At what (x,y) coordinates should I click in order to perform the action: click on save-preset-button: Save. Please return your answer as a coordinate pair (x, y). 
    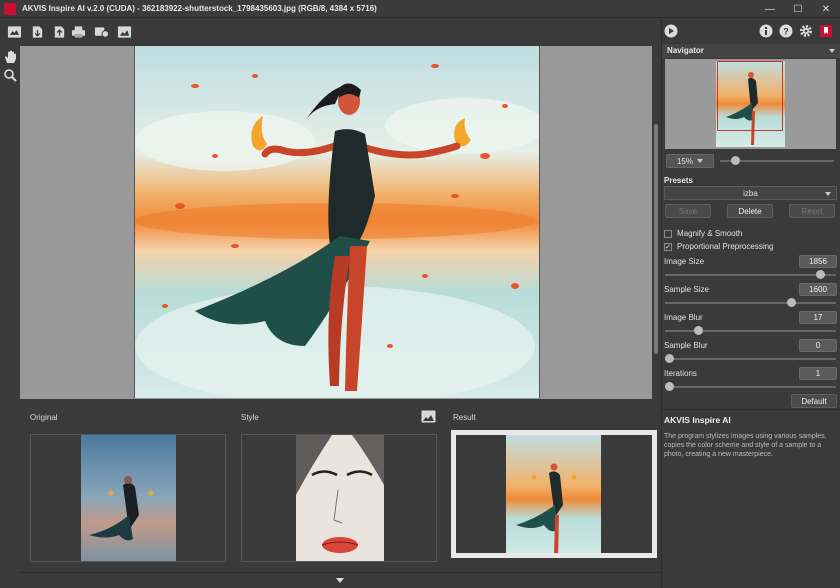
    Looking at the image, I should click on (688, 211).